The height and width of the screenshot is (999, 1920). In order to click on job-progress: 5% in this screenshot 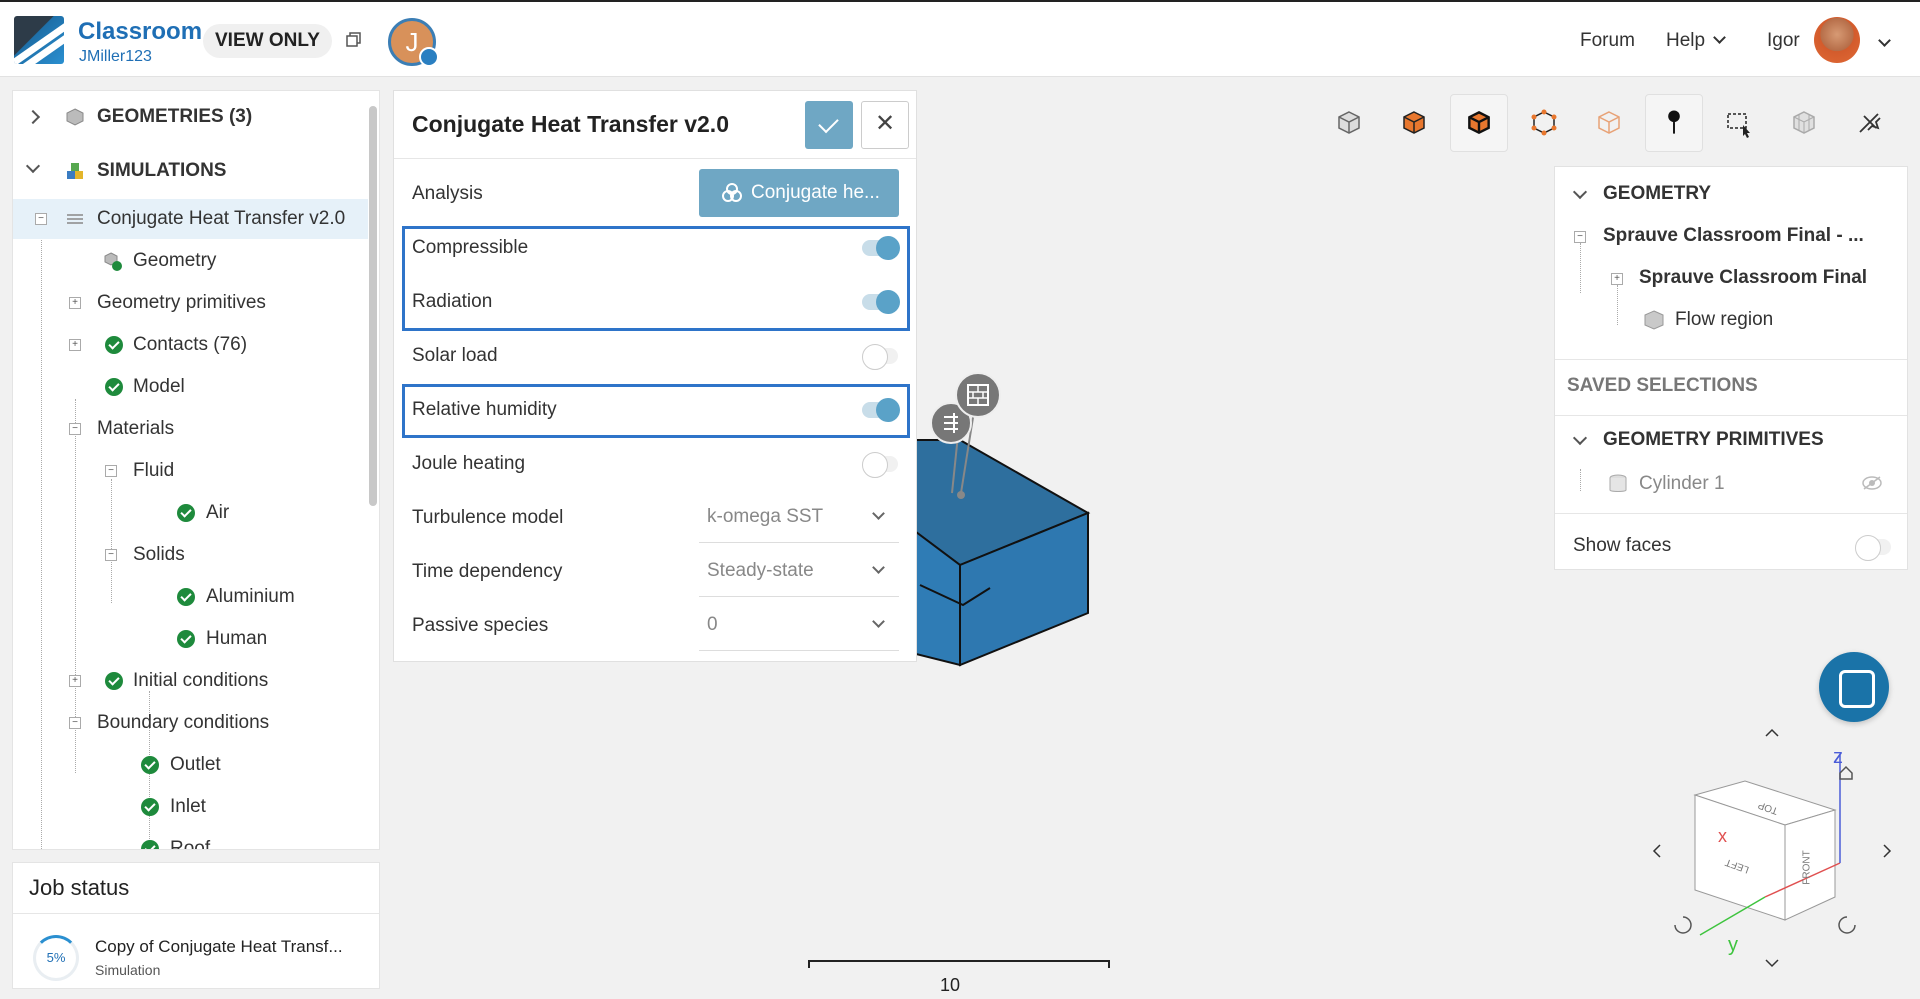, I will do `click(56, 958)`.